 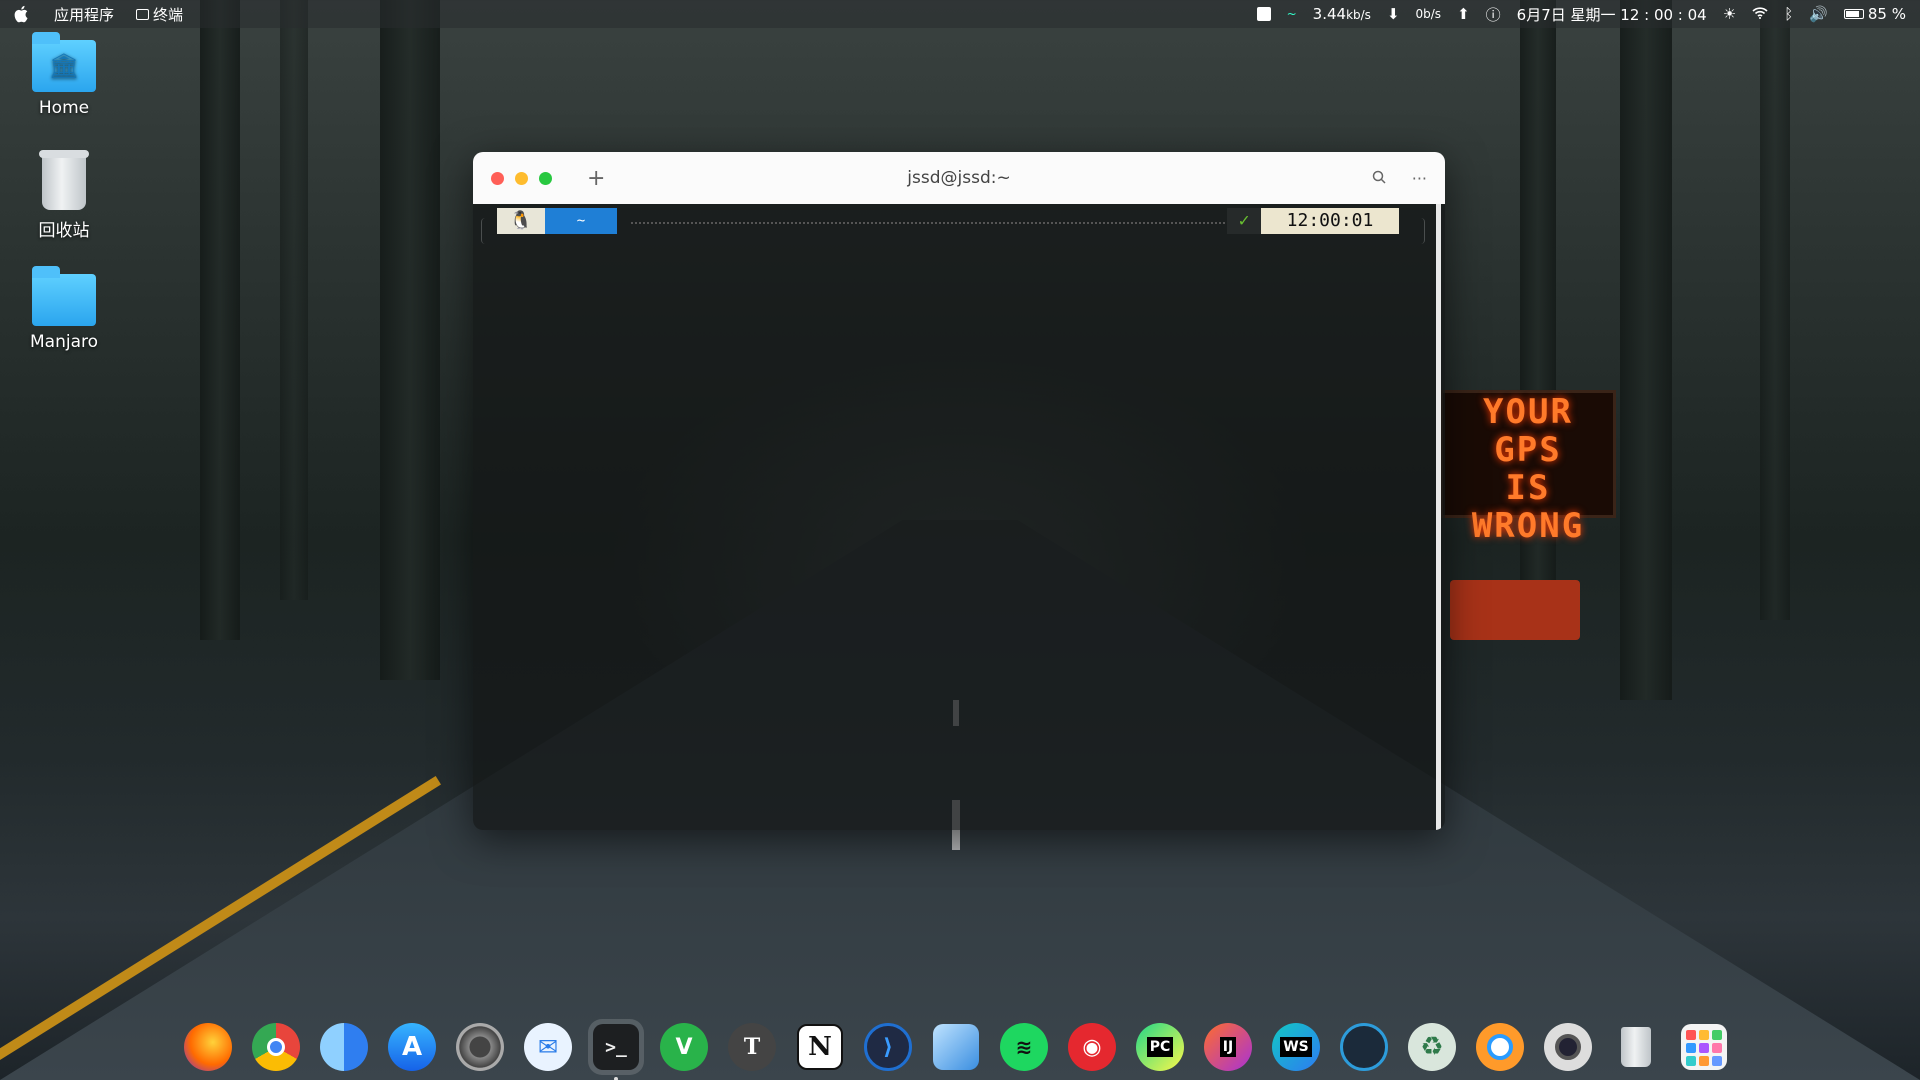 What do you see at coordinates (1760, 14) in the screenshot?
I see `wifi-icon` at bounding box center [1760, 14].